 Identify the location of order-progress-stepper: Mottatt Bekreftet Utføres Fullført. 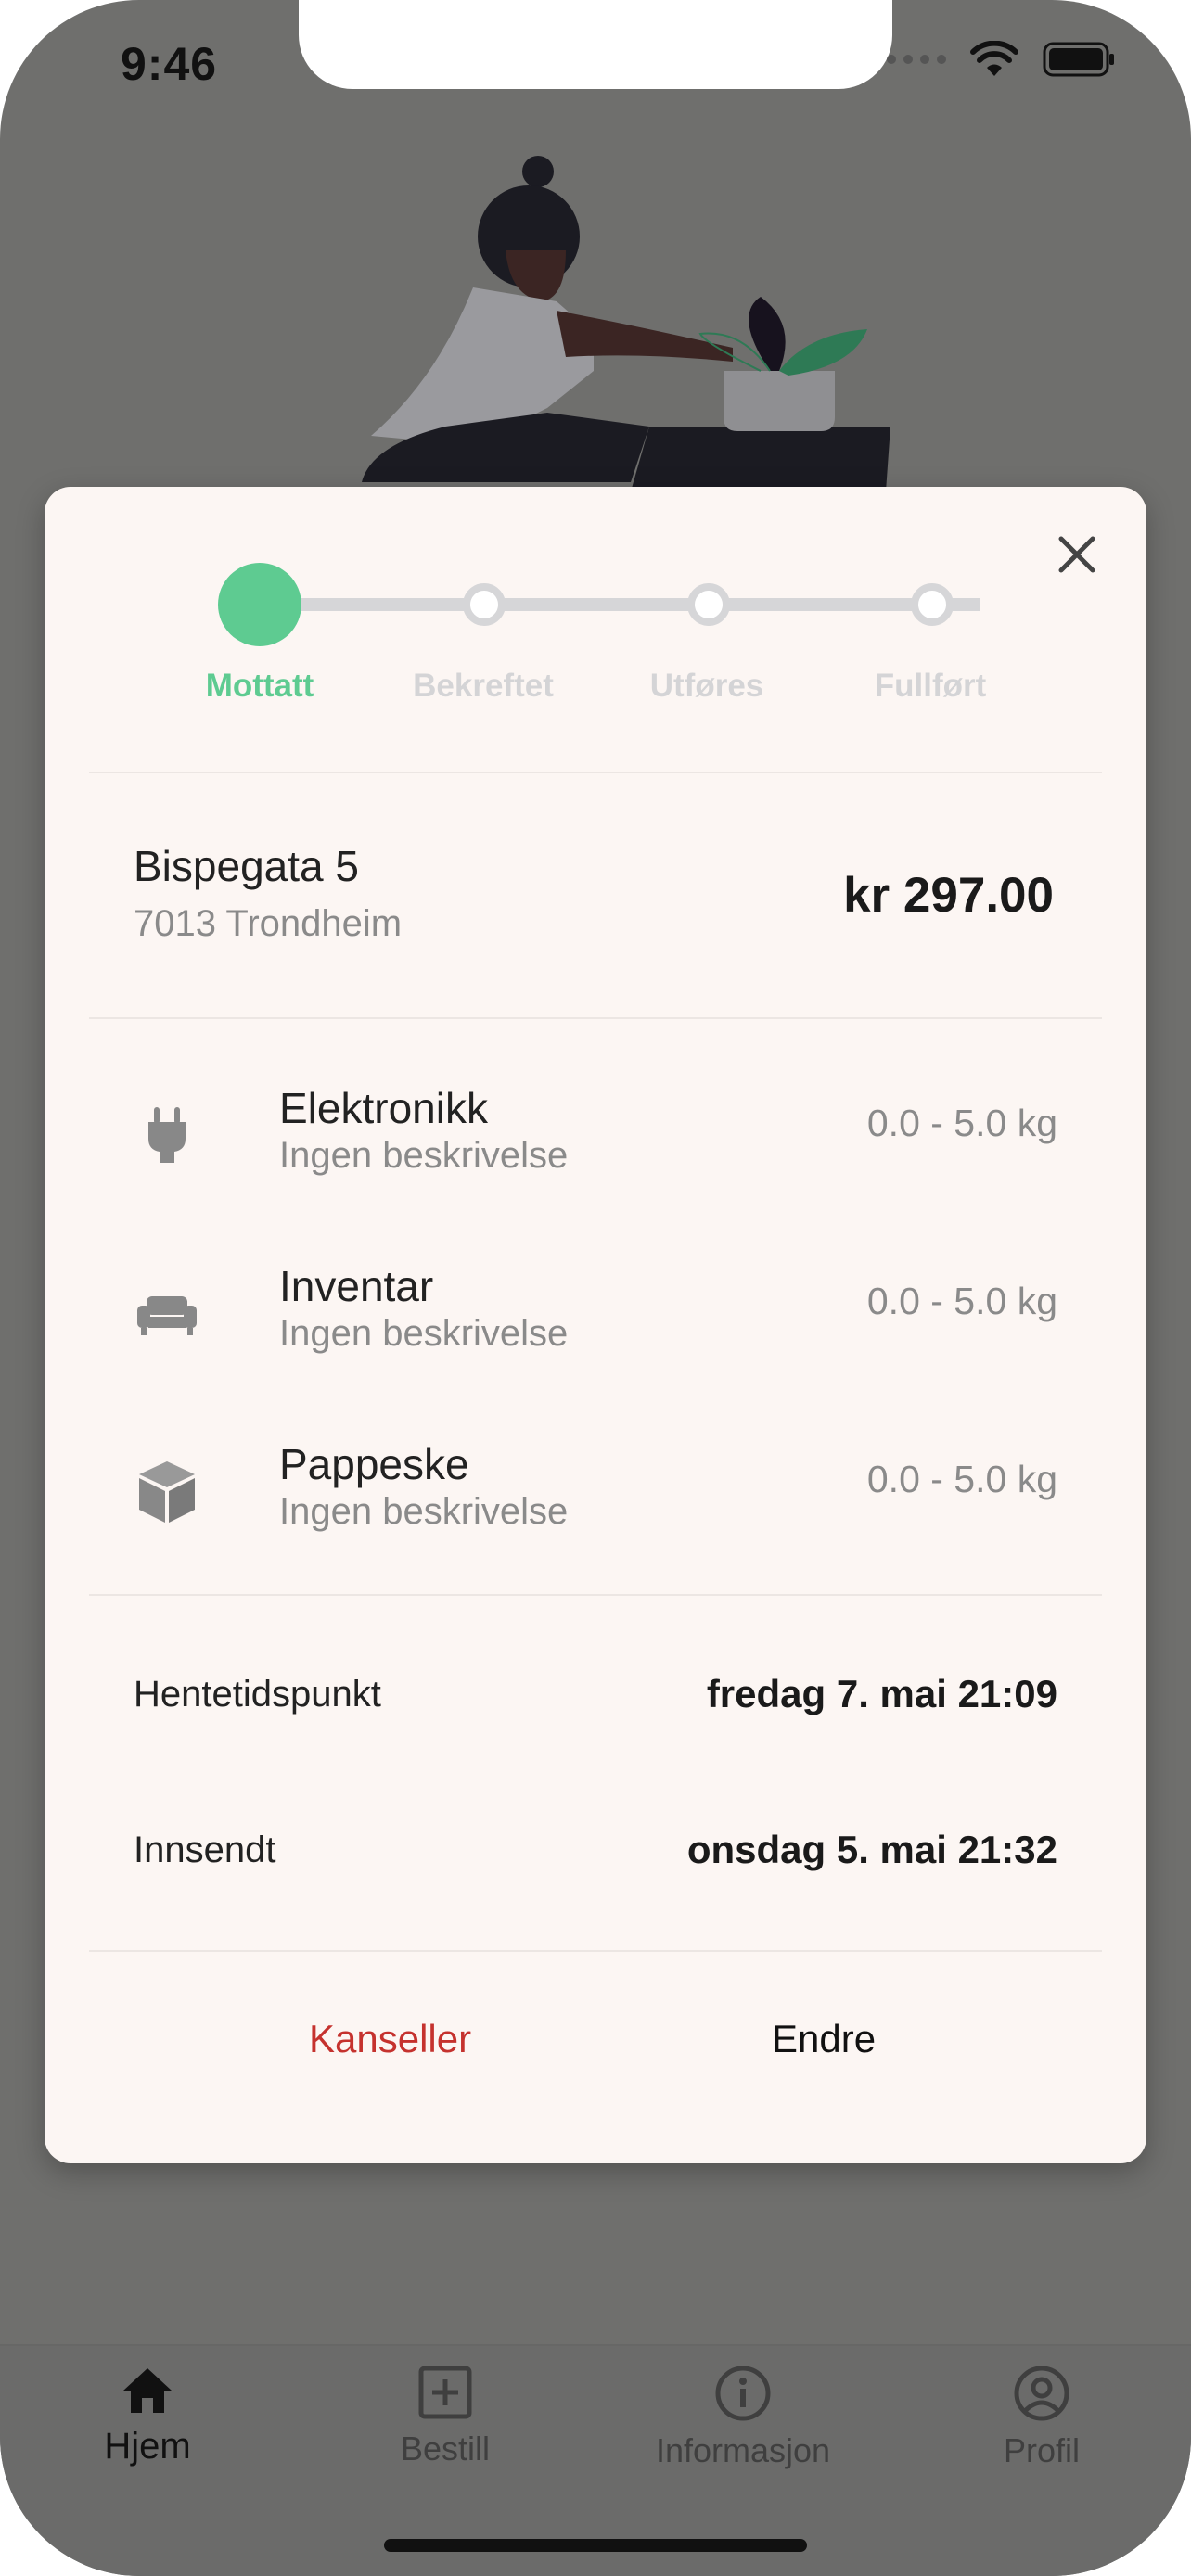
(595, 608).